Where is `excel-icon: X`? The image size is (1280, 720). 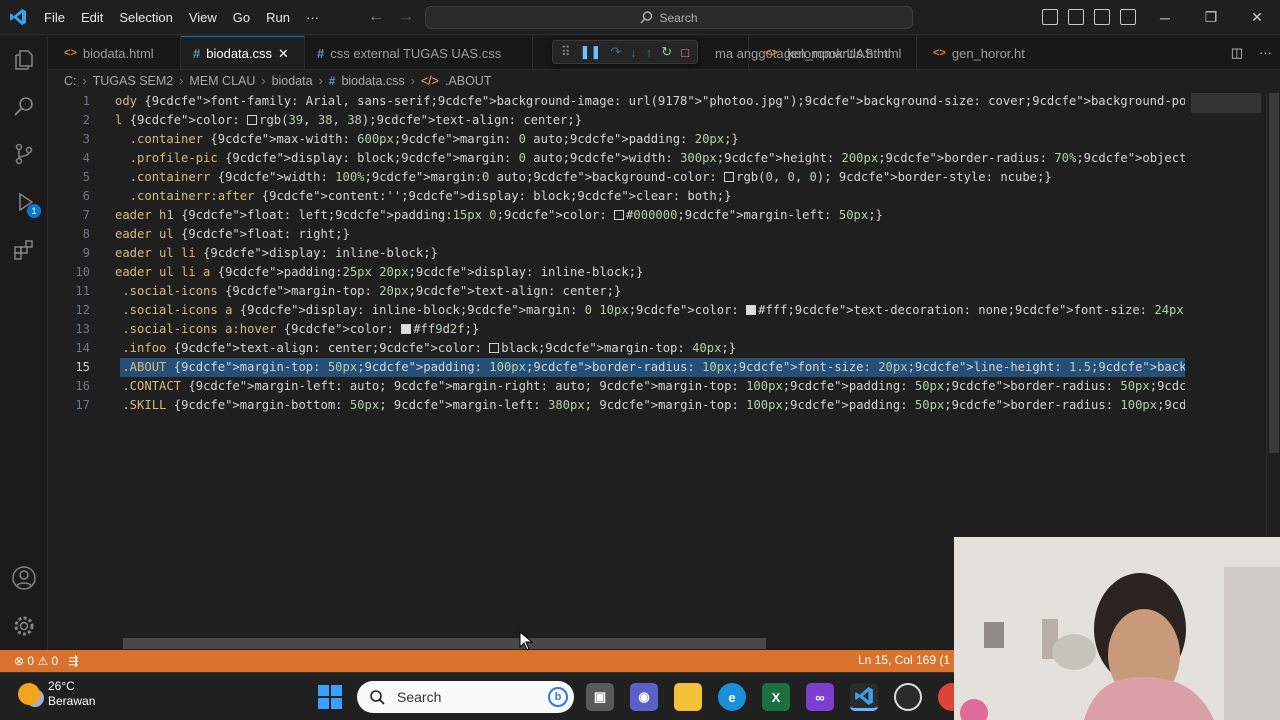
excel-icon: X is located at coordinates (776, 697).